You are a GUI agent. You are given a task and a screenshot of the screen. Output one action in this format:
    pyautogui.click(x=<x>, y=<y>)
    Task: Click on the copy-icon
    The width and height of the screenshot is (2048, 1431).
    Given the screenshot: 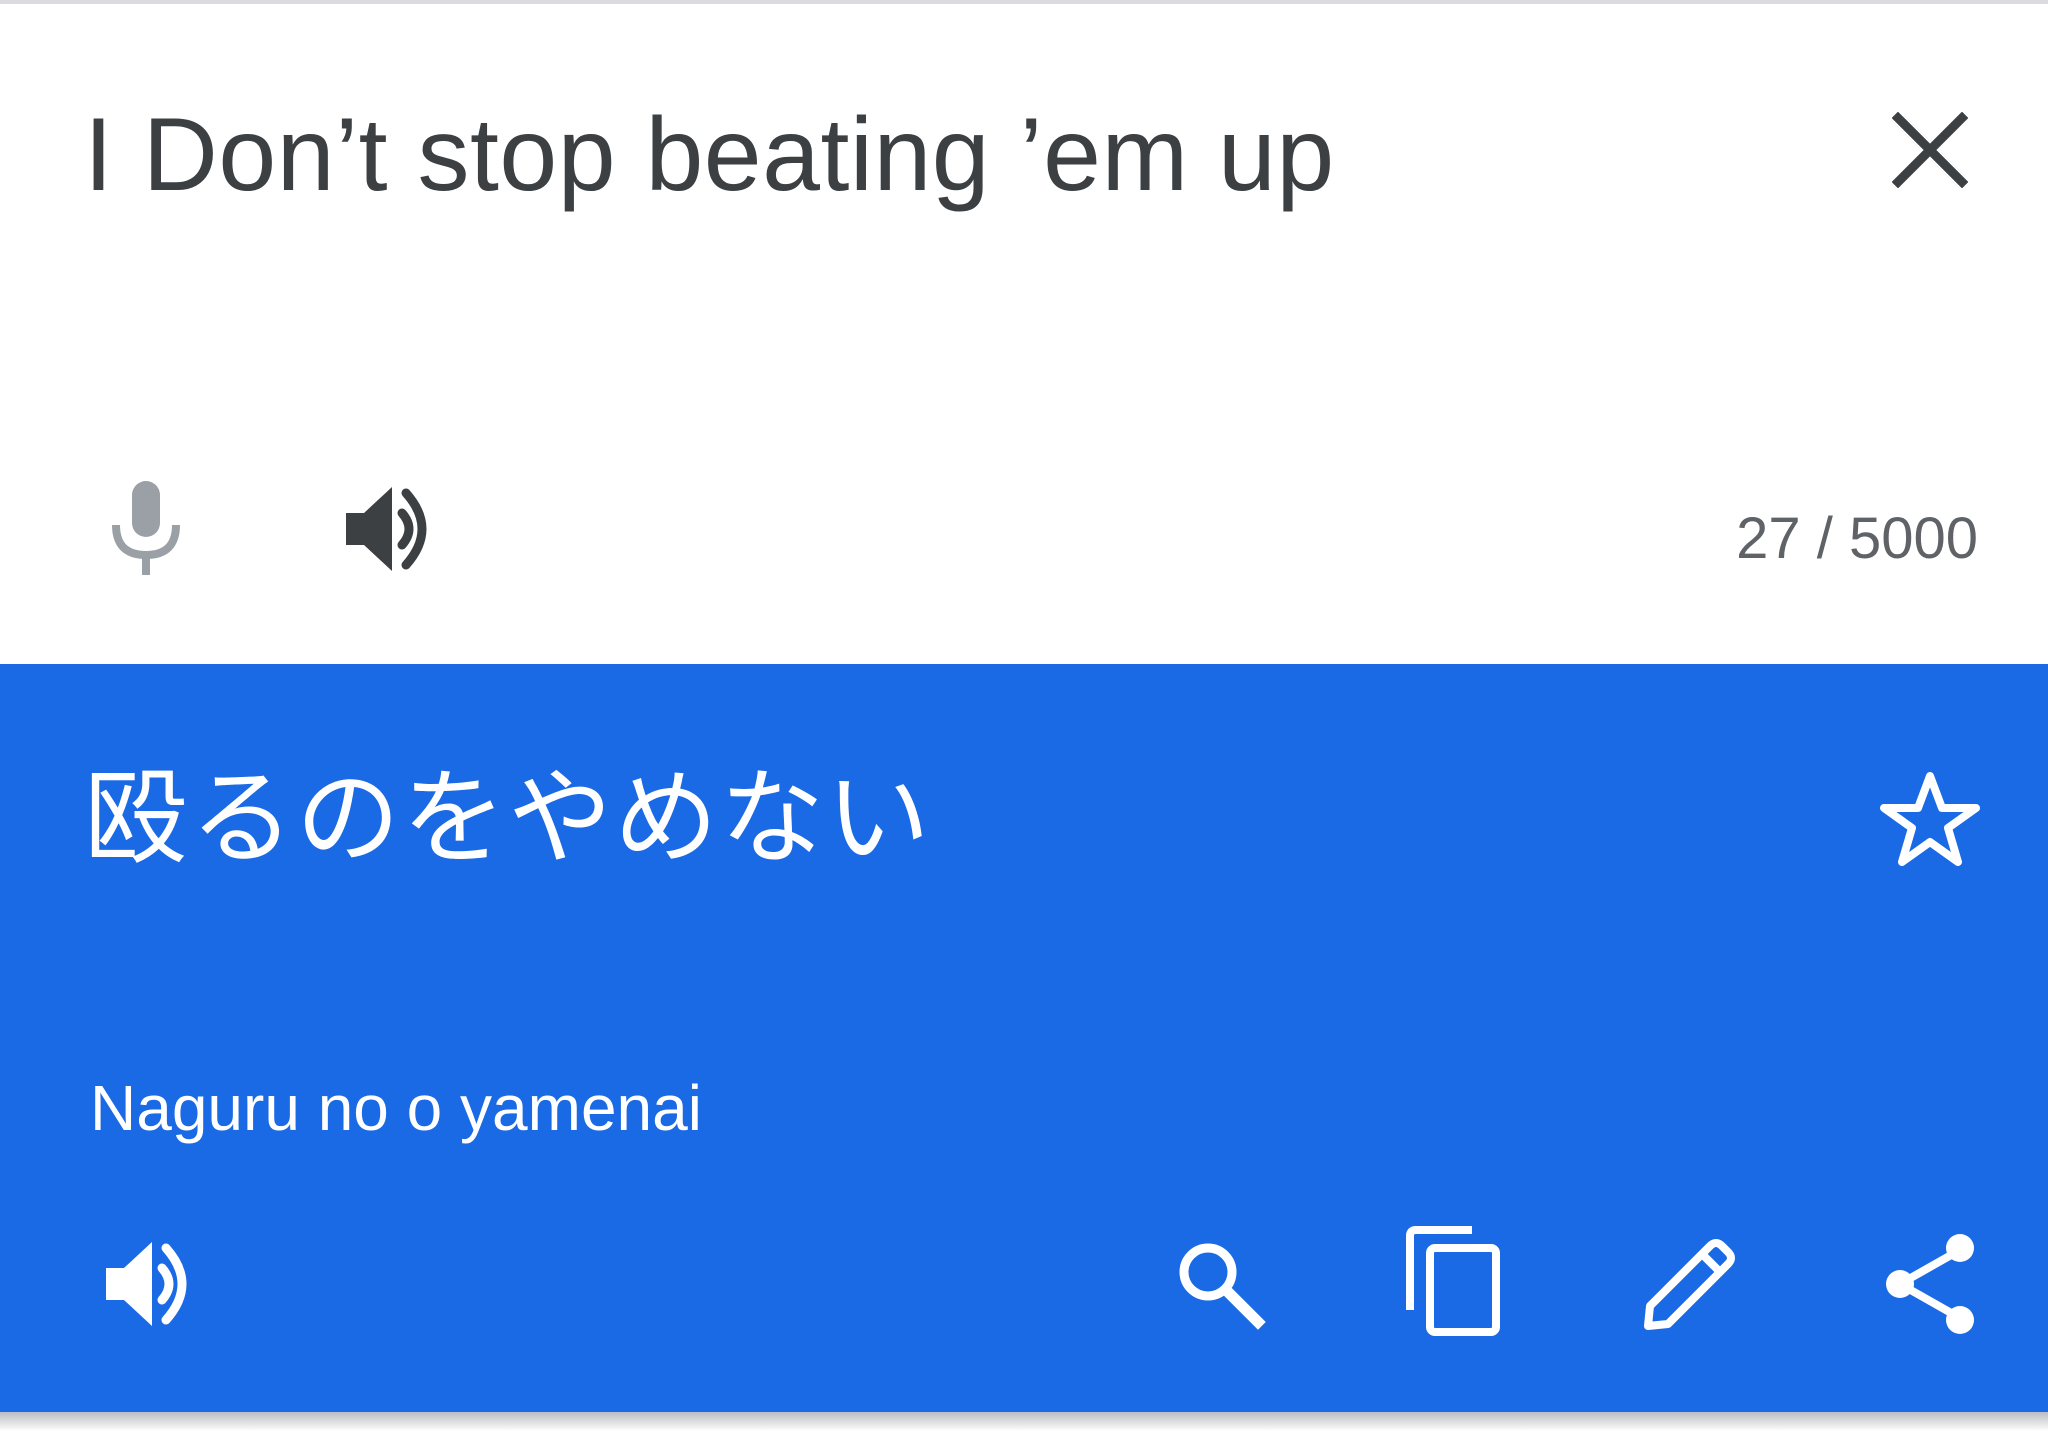 What is the action you would take?
    pyautogui.click(x=1453, y=1281)
    